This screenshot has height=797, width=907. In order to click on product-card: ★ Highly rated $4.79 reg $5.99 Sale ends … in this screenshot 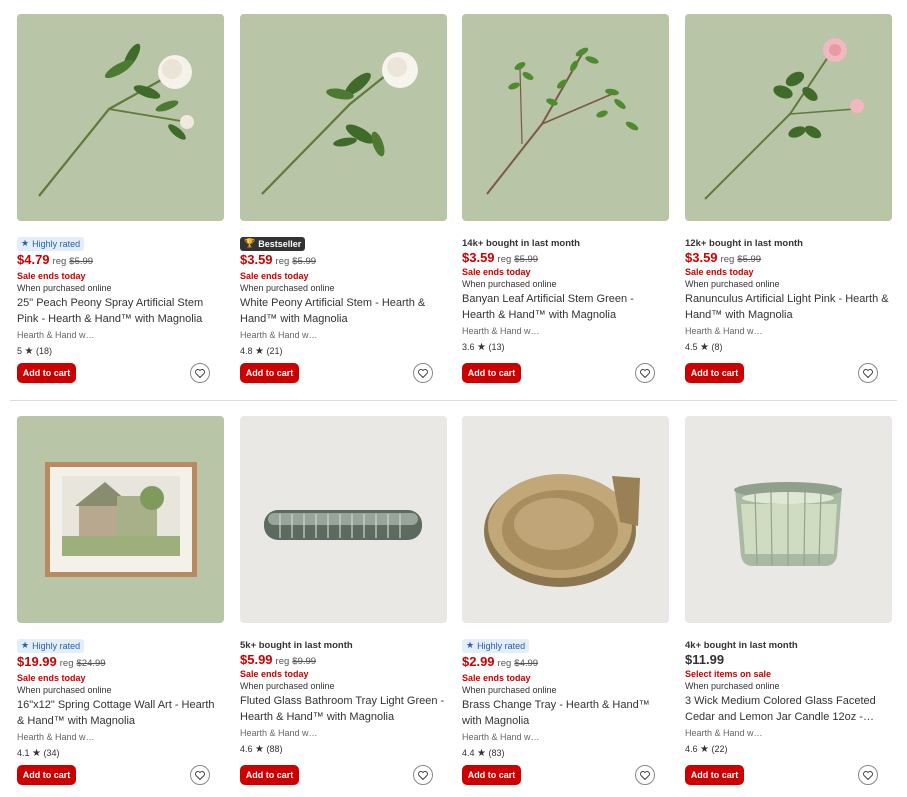, I will do `click(120, 198)`.